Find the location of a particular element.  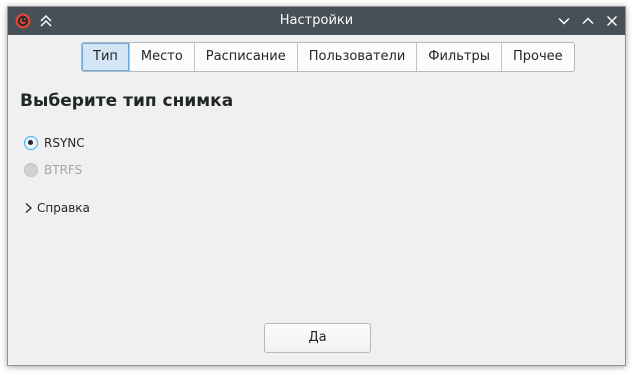

page-title: Выберите тип снимка is located at coordinates (127, 101).